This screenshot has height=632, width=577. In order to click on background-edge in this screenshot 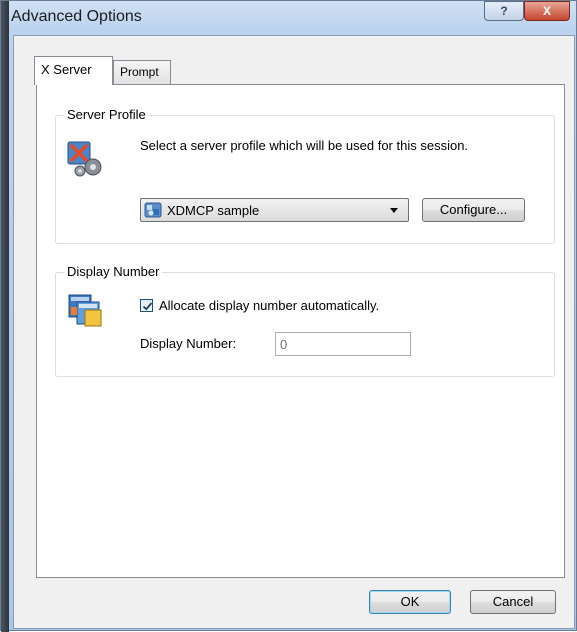, I will do `click(5, 316)`.